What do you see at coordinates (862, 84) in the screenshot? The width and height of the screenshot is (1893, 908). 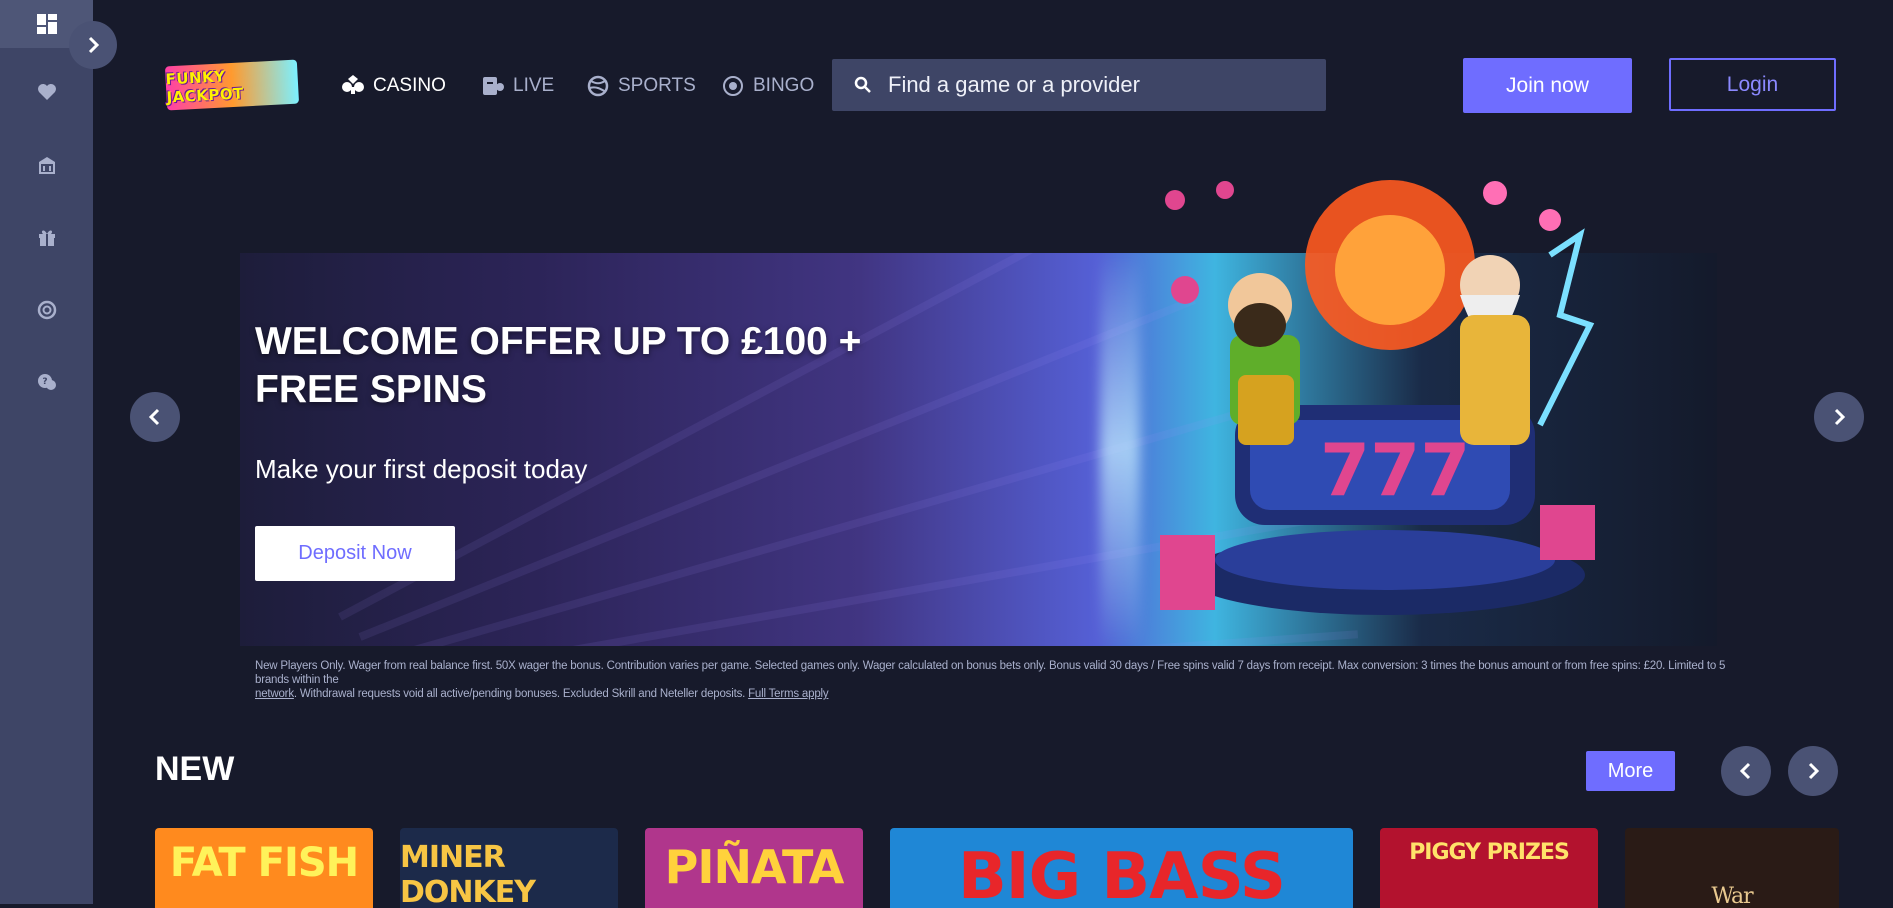 I see `search-icon` at bounding box center [862, 84].